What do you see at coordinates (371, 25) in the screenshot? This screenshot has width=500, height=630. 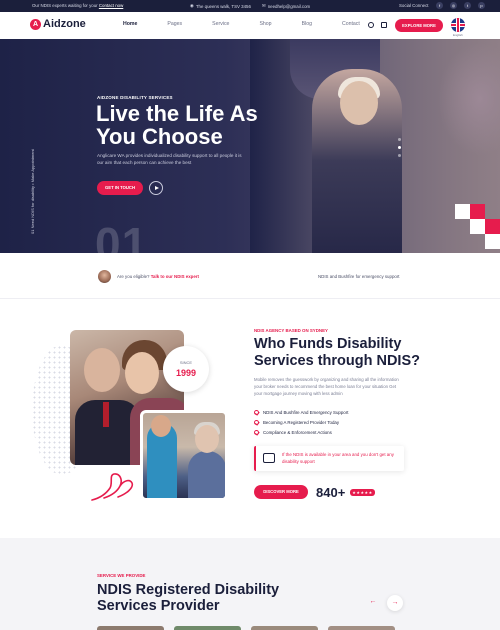 I see `search-icon` at bounding box center [371, 25].